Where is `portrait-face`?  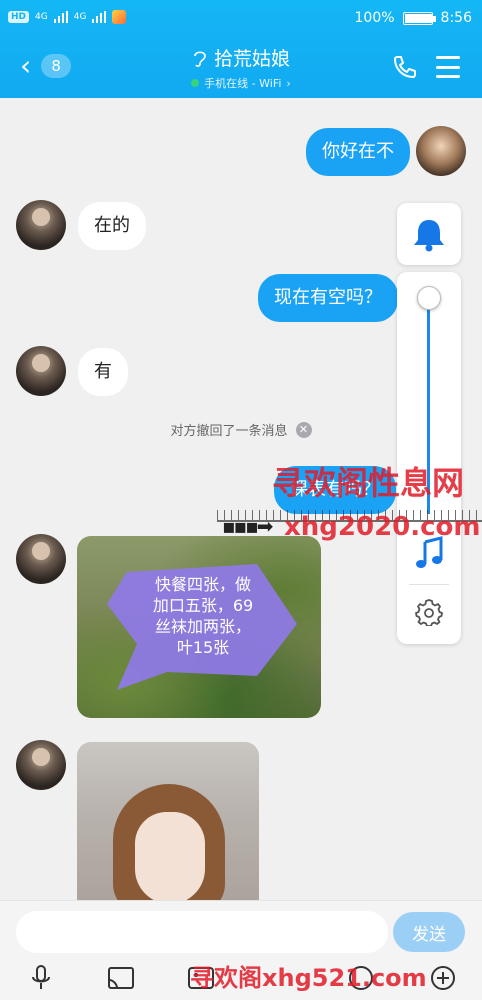
portrait-face is located at coordinates (170, 856).